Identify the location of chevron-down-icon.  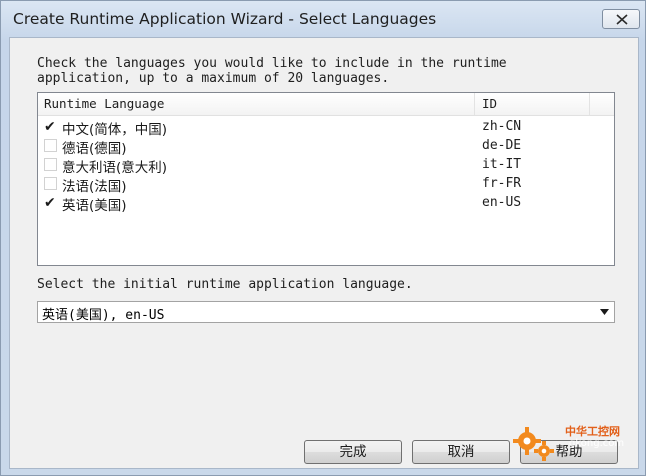
(604, 312).